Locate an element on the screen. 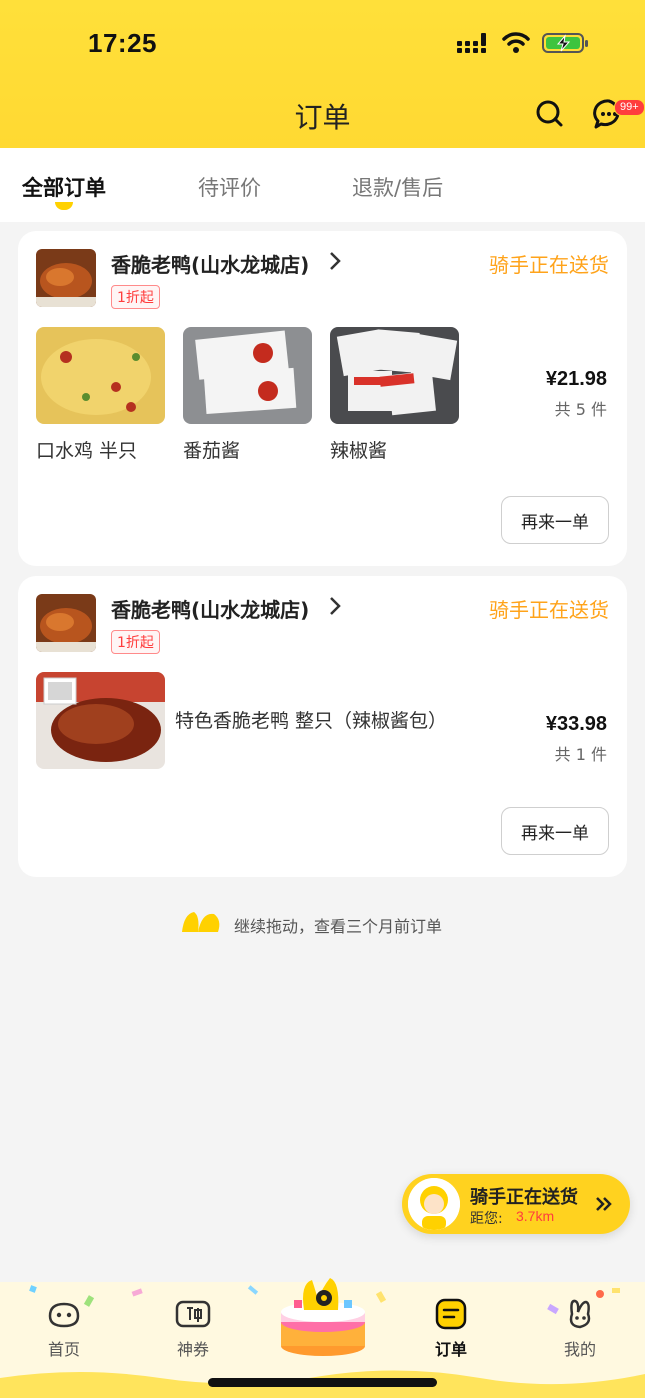 This screenshot has height=1398, width=645. cake-center-icon is located at coordinates (323, 1314).